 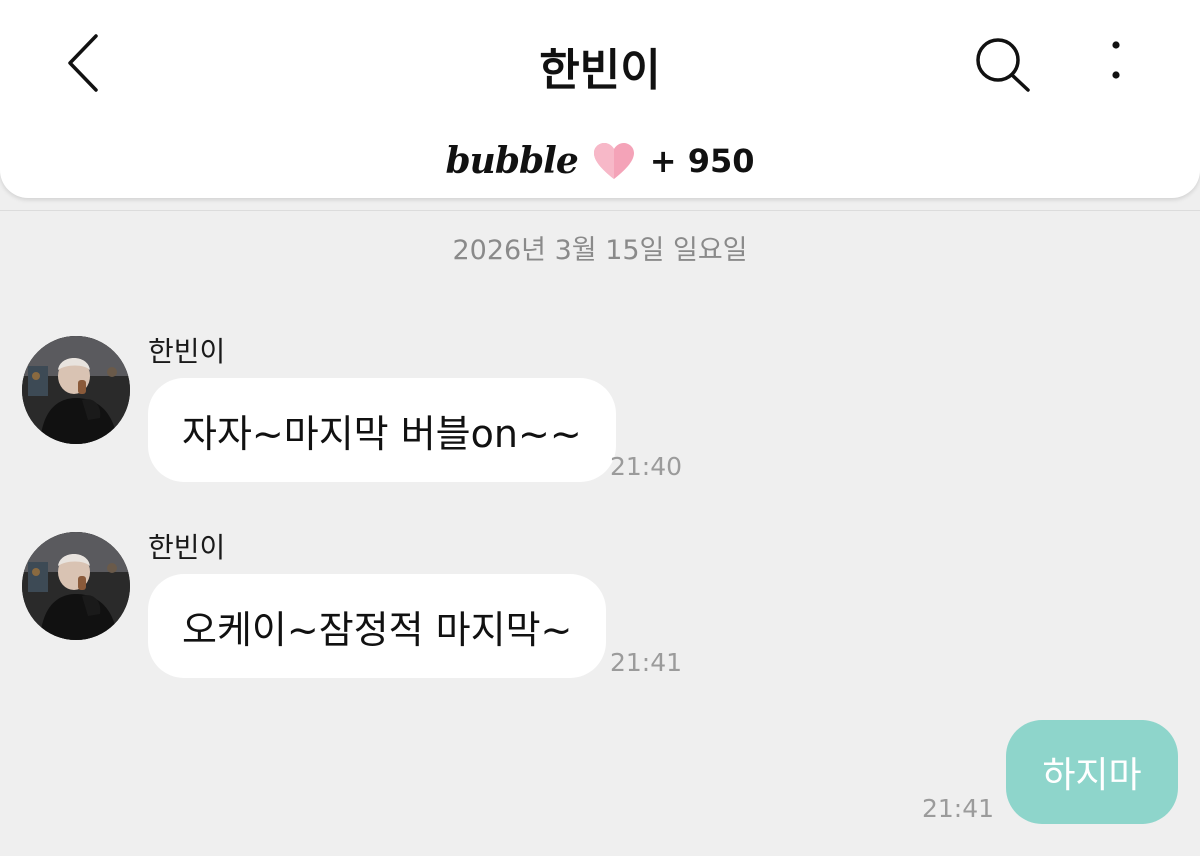 What do you see at coordinates (646, 662) in the screenshot?
I see `message-time: 21:41` at bounding box center [646, 662].